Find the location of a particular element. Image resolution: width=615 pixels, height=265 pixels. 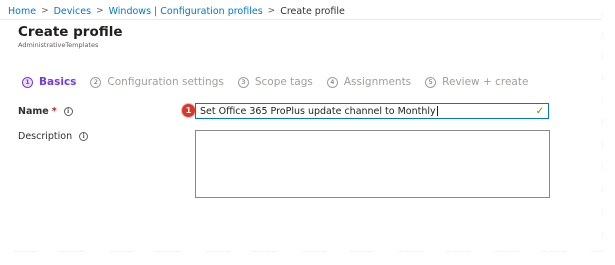

description-label-text: Description is located at coordinates (45, 136).